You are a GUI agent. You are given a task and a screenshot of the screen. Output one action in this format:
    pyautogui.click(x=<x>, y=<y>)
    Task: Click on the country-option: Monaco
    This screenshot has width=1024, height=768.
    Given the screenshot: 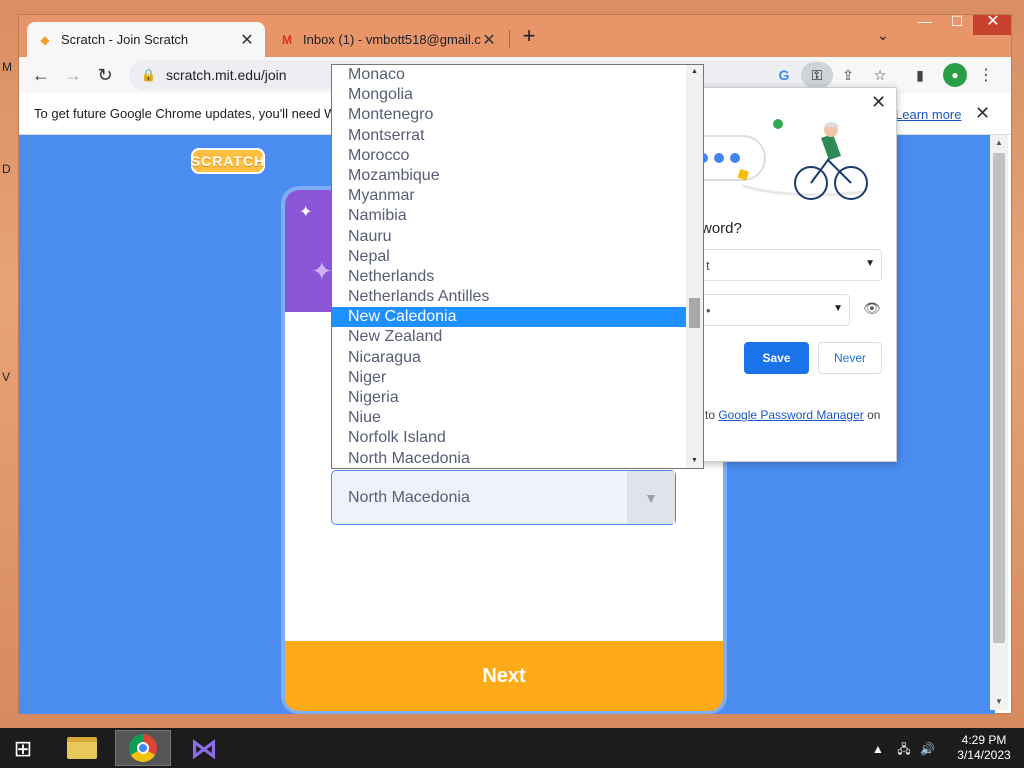 What is the action you would take?
    pyautogui.click(x=517, y=75)
    